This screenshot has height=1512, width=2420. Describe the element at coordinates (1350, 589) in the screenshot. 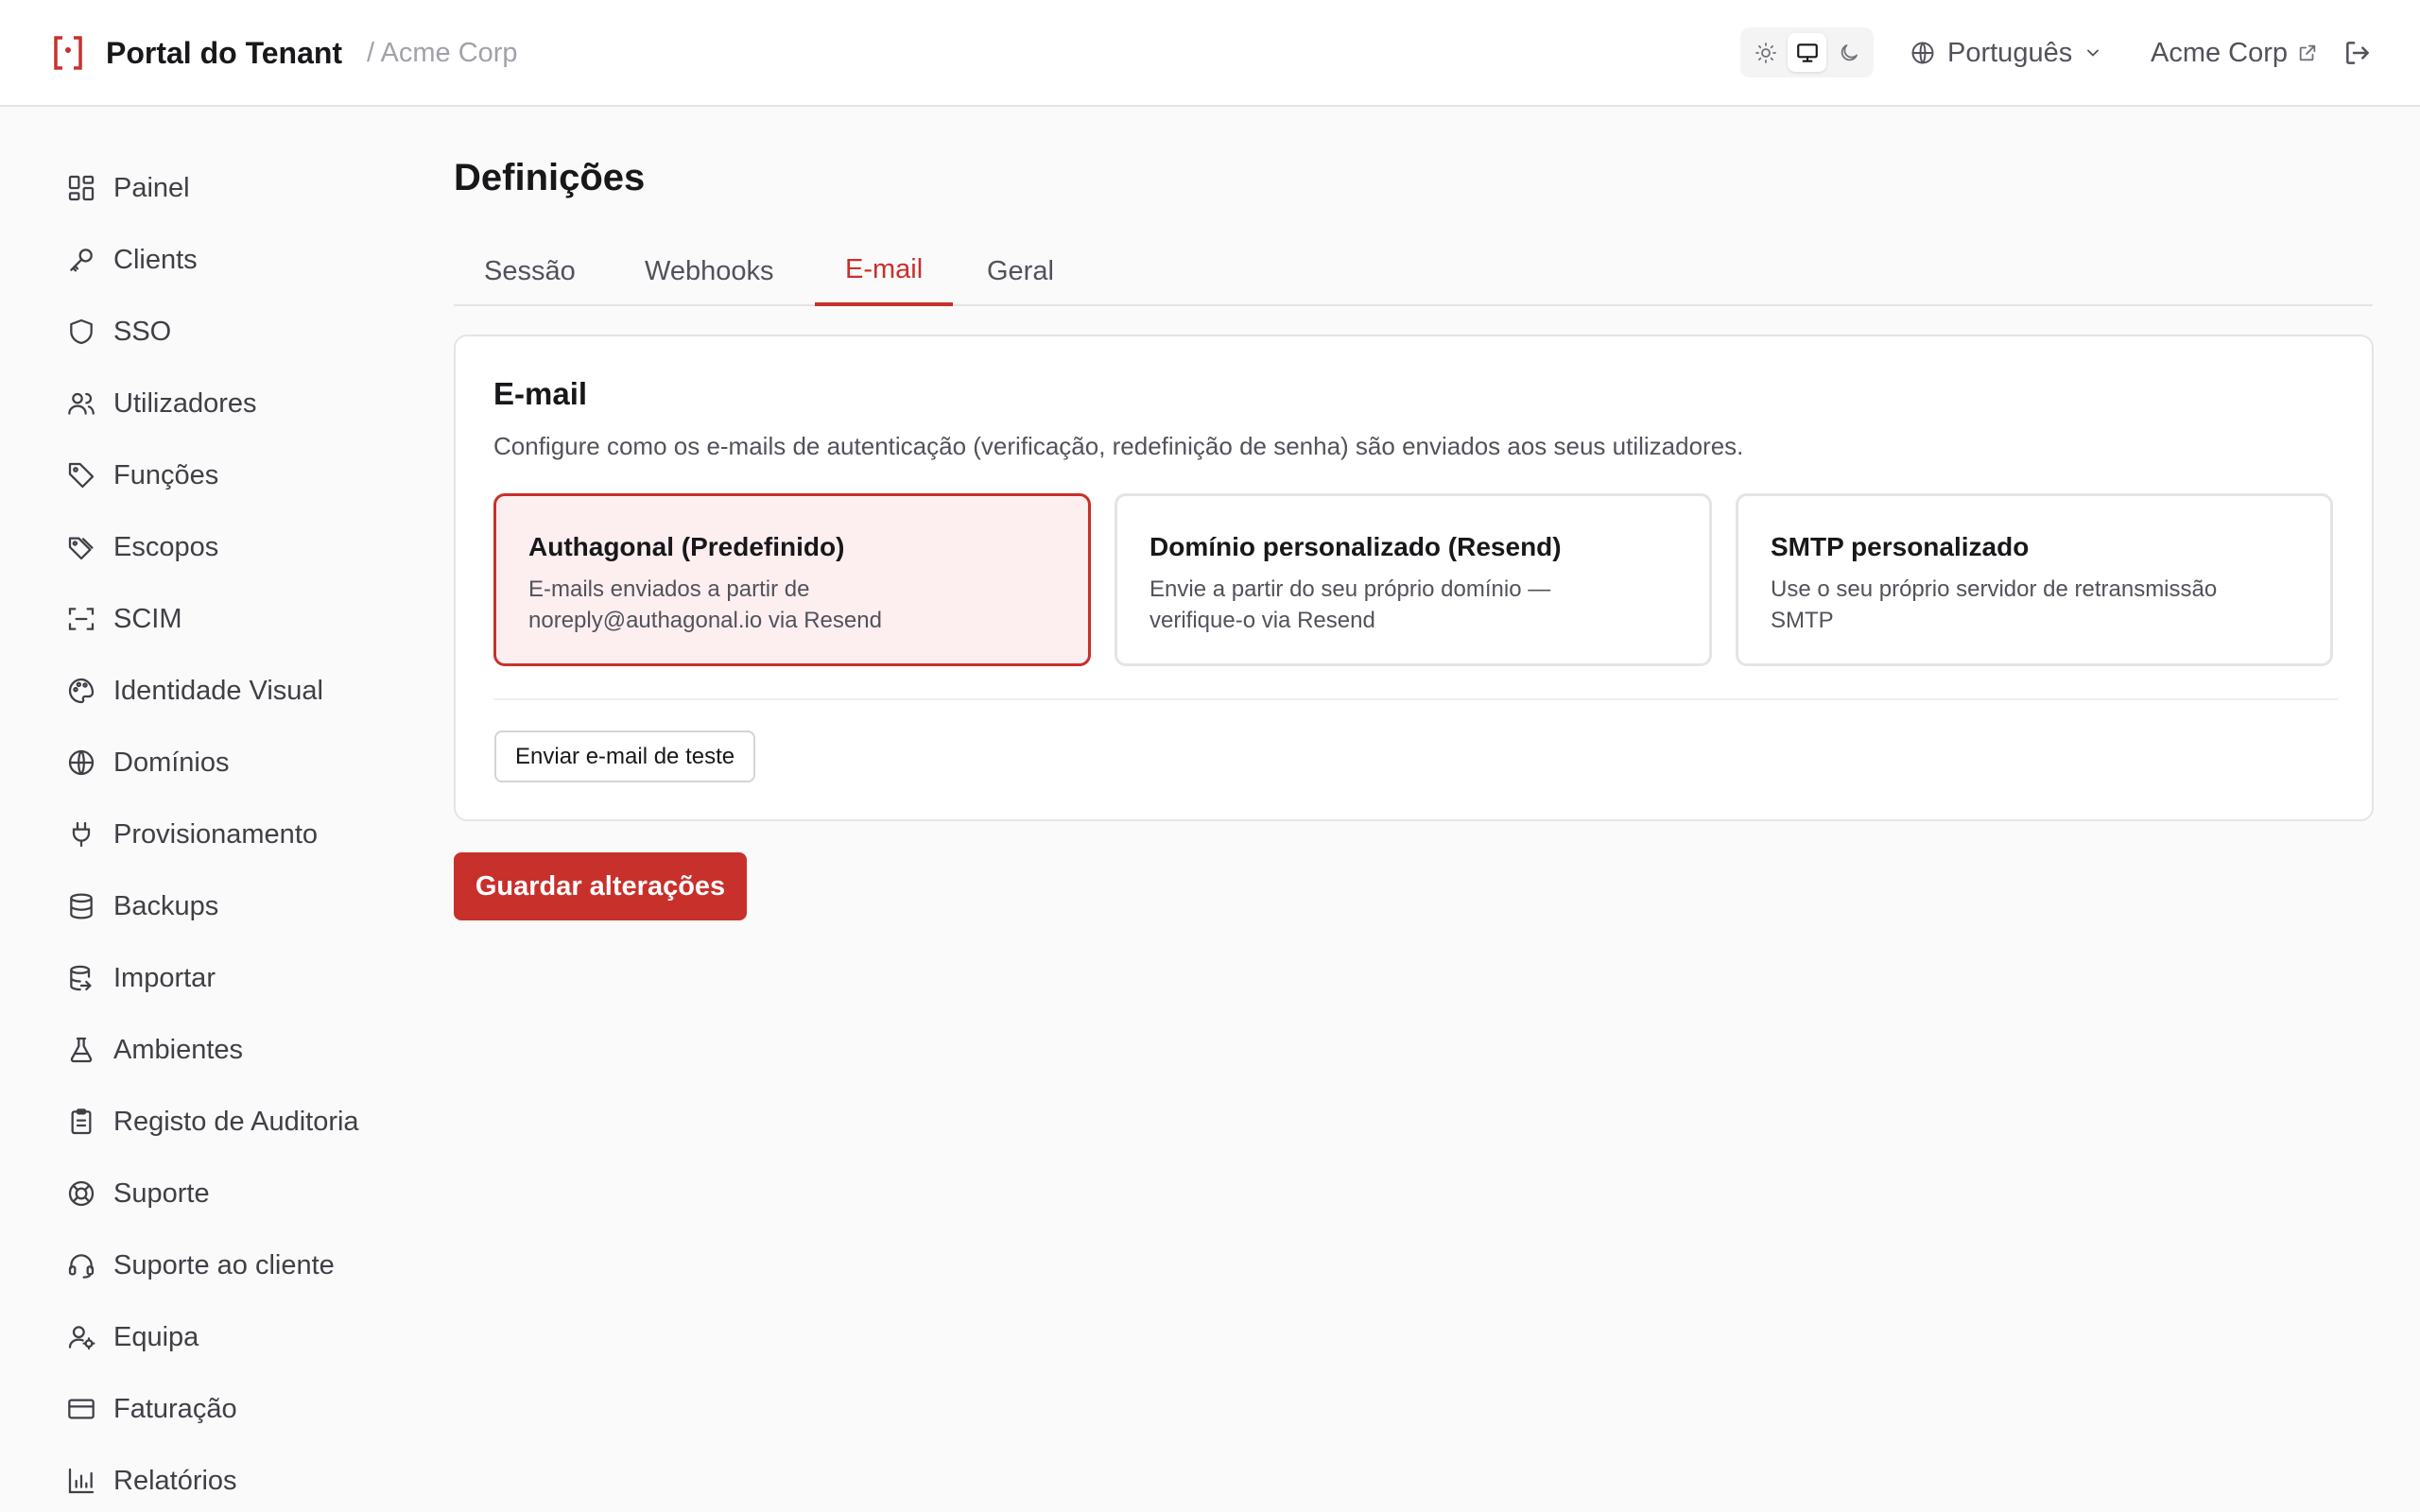

I see `option-description-line: Envie a partir do seu próprio domínio —` at that location.